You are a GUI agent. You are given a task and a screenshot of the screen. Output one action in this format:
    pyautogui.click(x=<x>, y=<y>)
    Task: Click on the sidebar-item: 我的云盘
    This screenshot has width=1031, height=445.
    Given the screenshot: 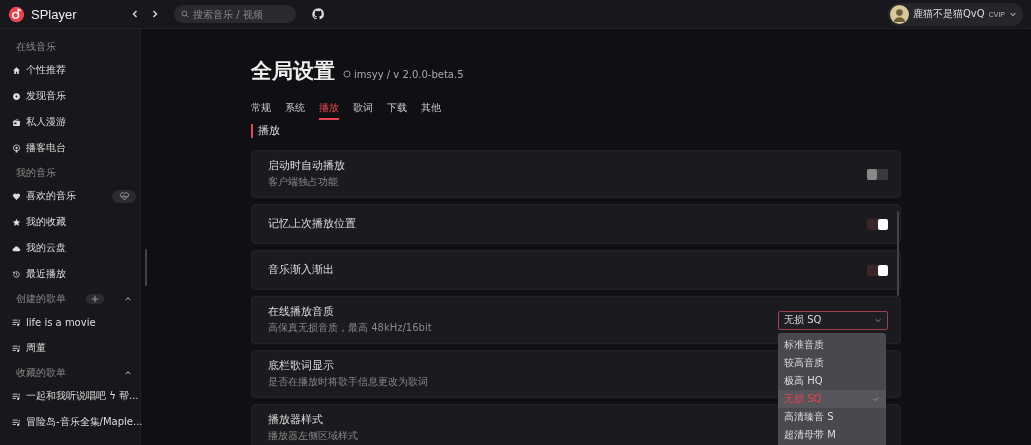 What is the action you would take?
    pyautogui.click(x=70, y=248)
    